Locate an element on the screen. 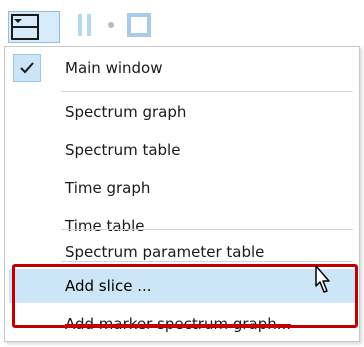 This screenshot has height=347, width=364. fullscreen-icon is located at coordinates (139, 25).